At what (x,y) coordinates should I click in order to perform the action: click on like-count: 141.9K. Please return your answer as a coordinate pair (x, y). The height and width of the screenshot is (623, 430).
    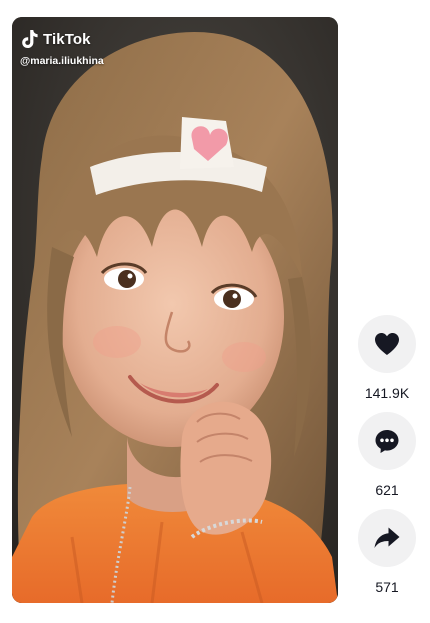
    Looking at the image, I should click on (387, 393).